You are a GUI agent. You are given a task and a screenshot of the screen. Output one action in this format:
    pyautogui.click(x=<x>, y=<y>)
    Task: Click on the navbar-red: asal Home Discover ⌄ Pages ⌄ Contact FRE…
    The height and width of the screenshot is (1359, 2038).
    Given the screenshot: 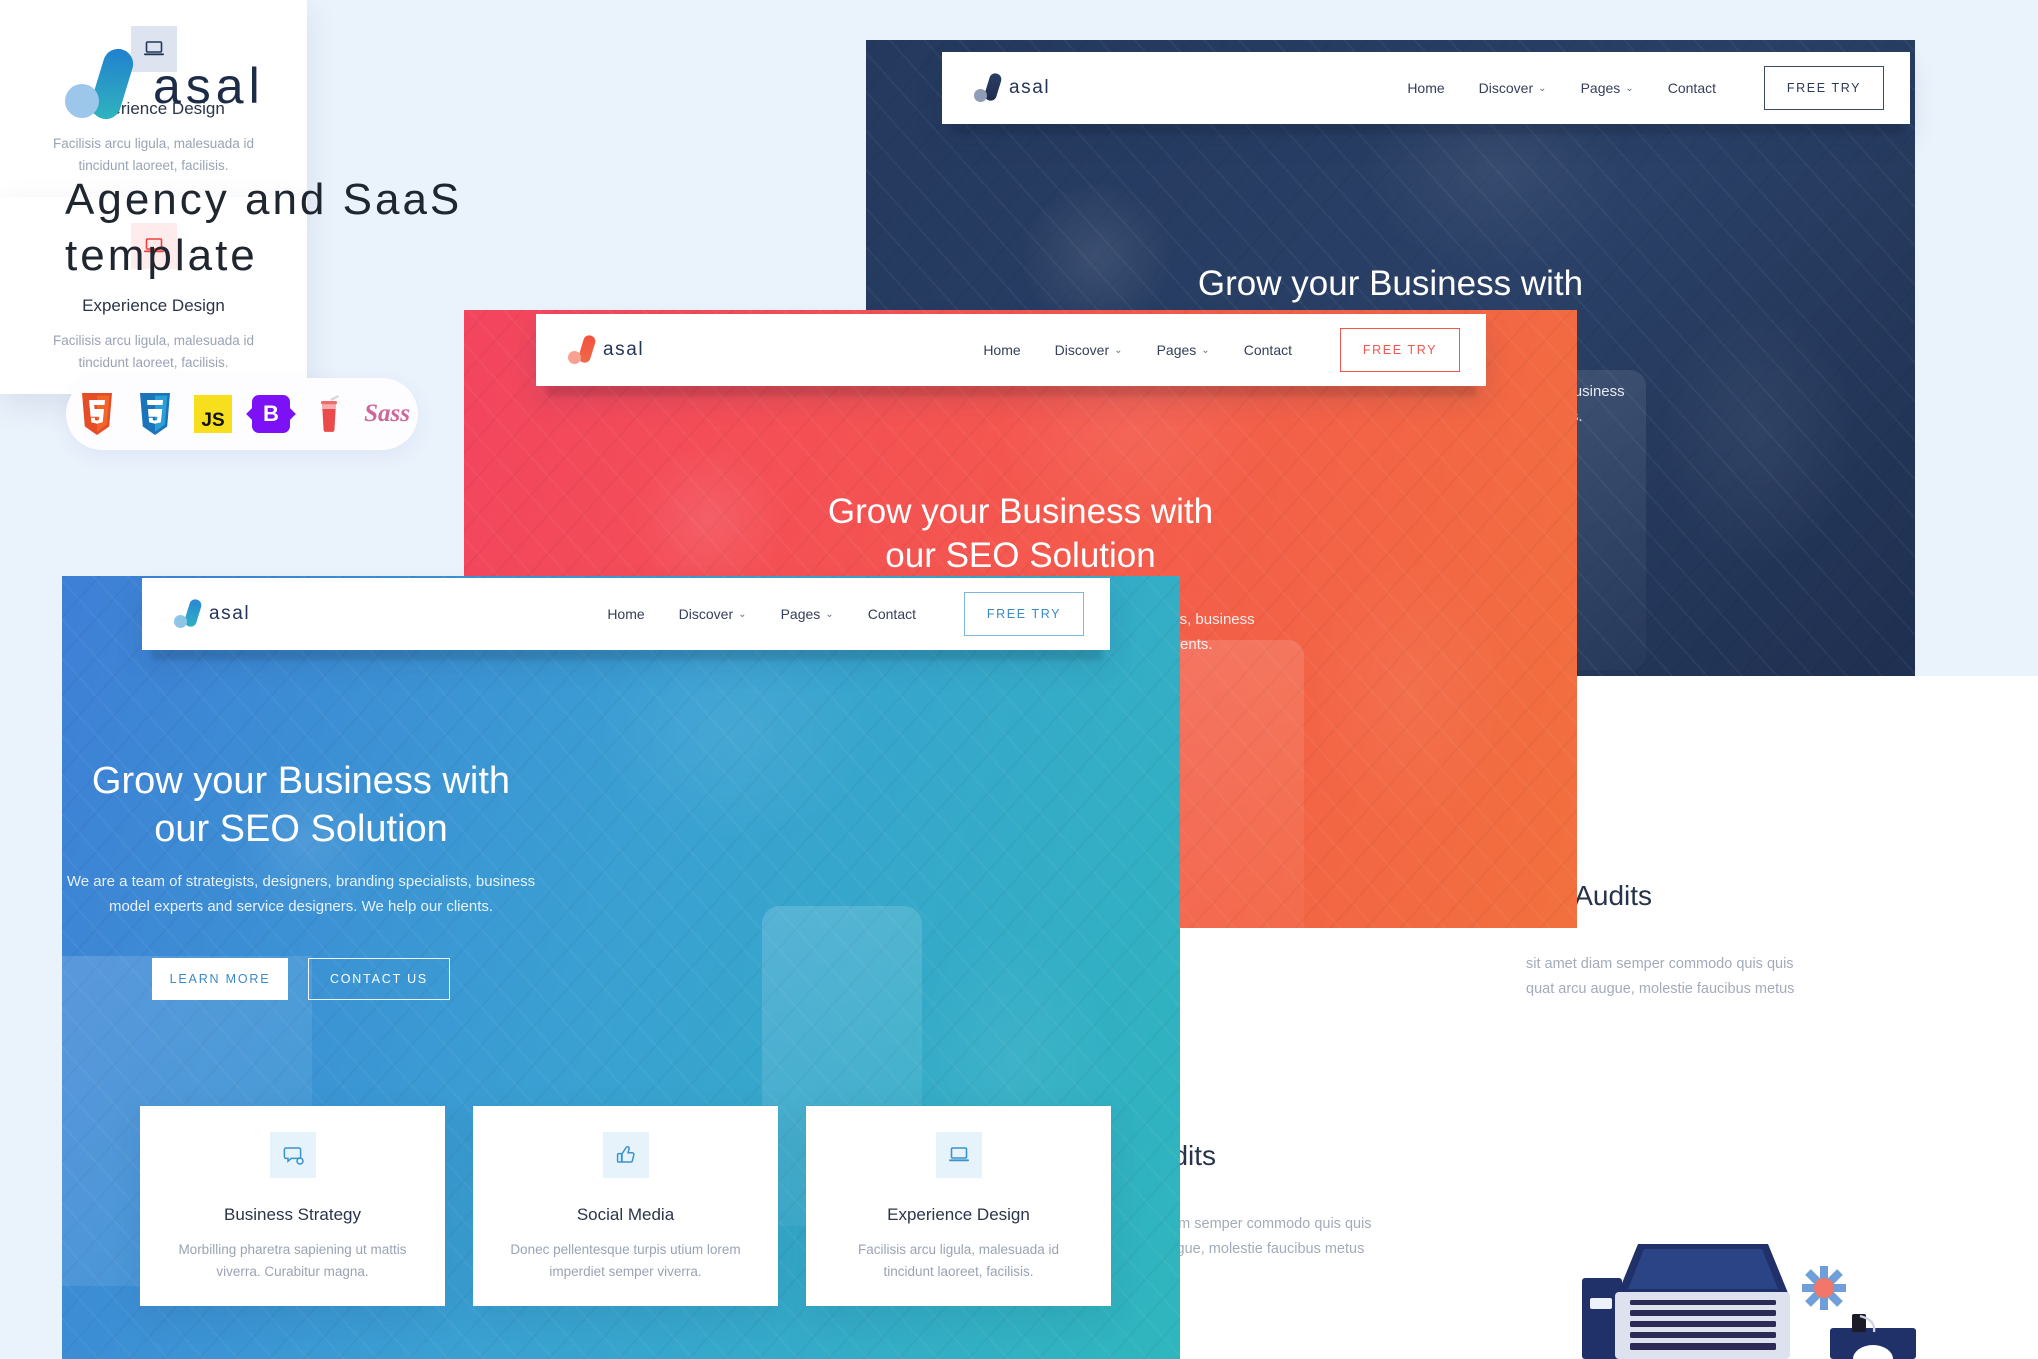 What is the action you would take?
    pyautogui.click(x=1011, y=350)
    